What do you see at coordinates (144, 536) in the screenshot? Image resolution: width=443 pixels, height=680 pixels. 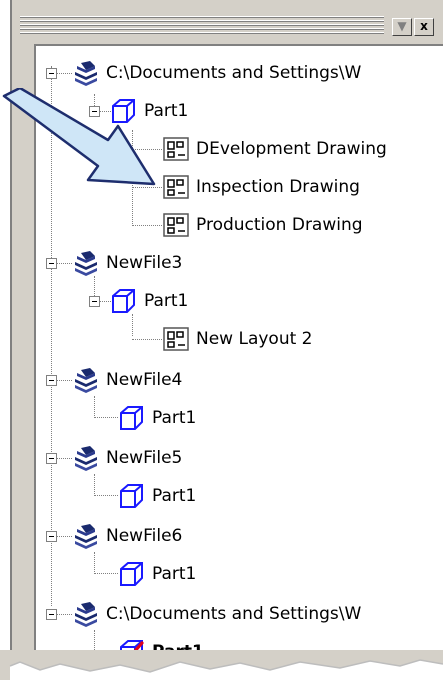 I see `tree-node-label: NewFile6` at bounding box center [144, 536].